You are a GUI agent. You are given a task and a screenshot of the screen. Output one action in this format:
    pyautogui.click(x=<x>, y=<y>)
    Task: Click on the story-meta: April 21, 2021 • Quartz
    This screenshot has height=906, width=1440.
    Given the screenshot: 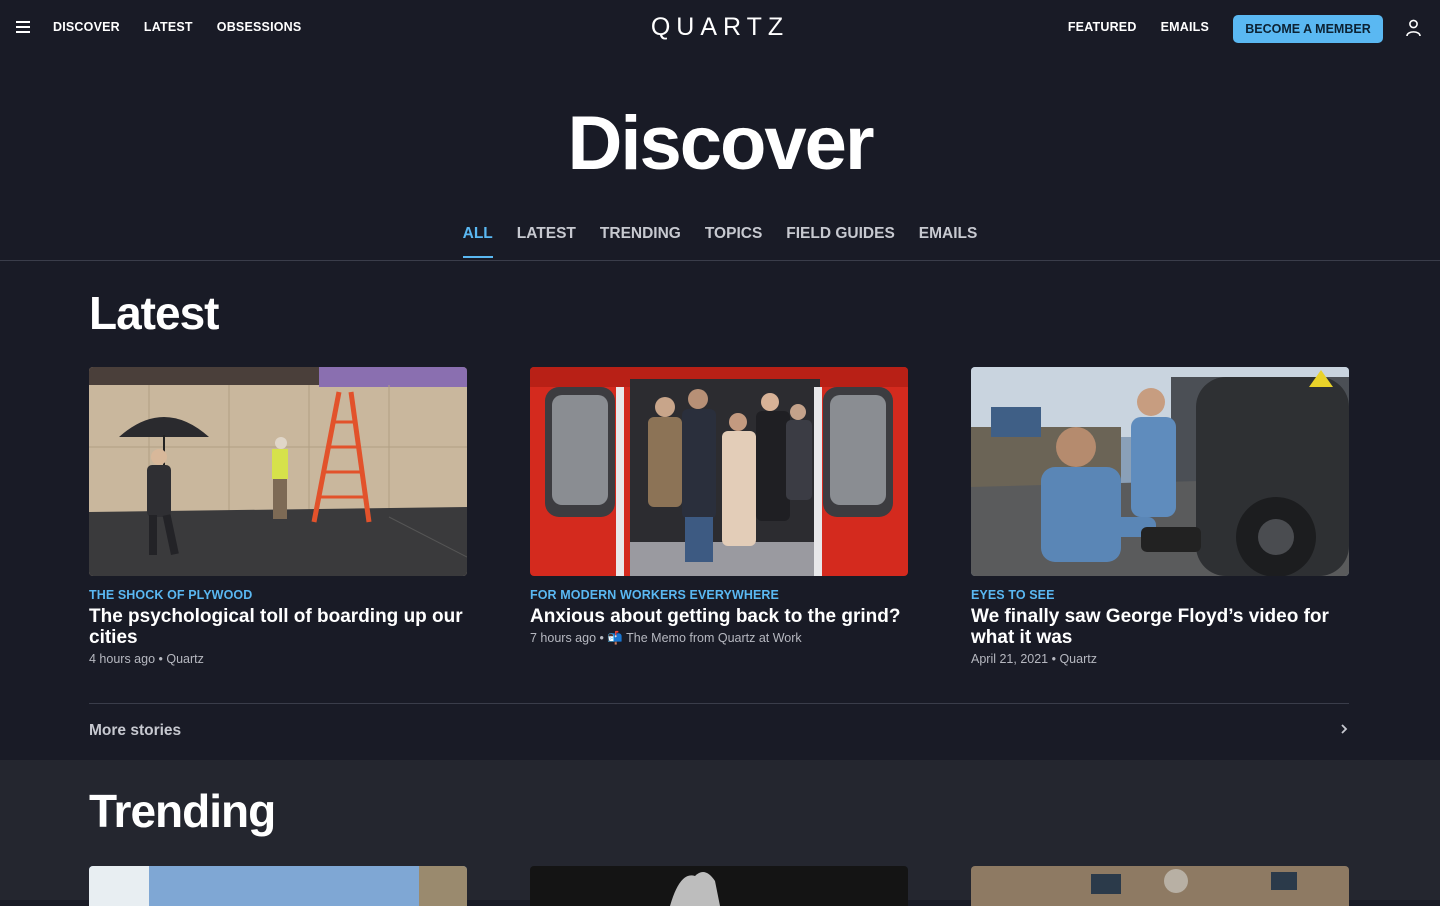 What is the action you would take?
    pyautogui.click(x=1034, y=659)
    